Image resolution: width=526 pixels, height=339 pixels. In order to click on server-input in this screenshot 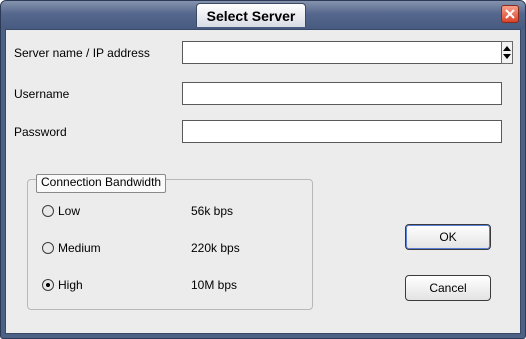, I will do `click(342, 52)`.